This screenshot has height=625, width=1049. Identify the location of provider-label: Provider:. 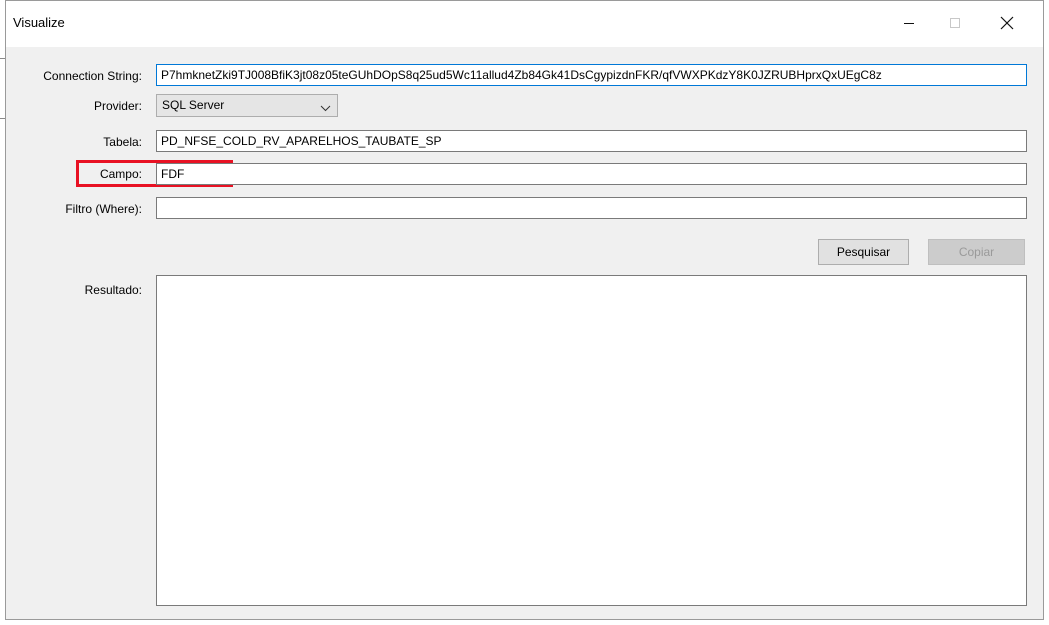
(117, 106).